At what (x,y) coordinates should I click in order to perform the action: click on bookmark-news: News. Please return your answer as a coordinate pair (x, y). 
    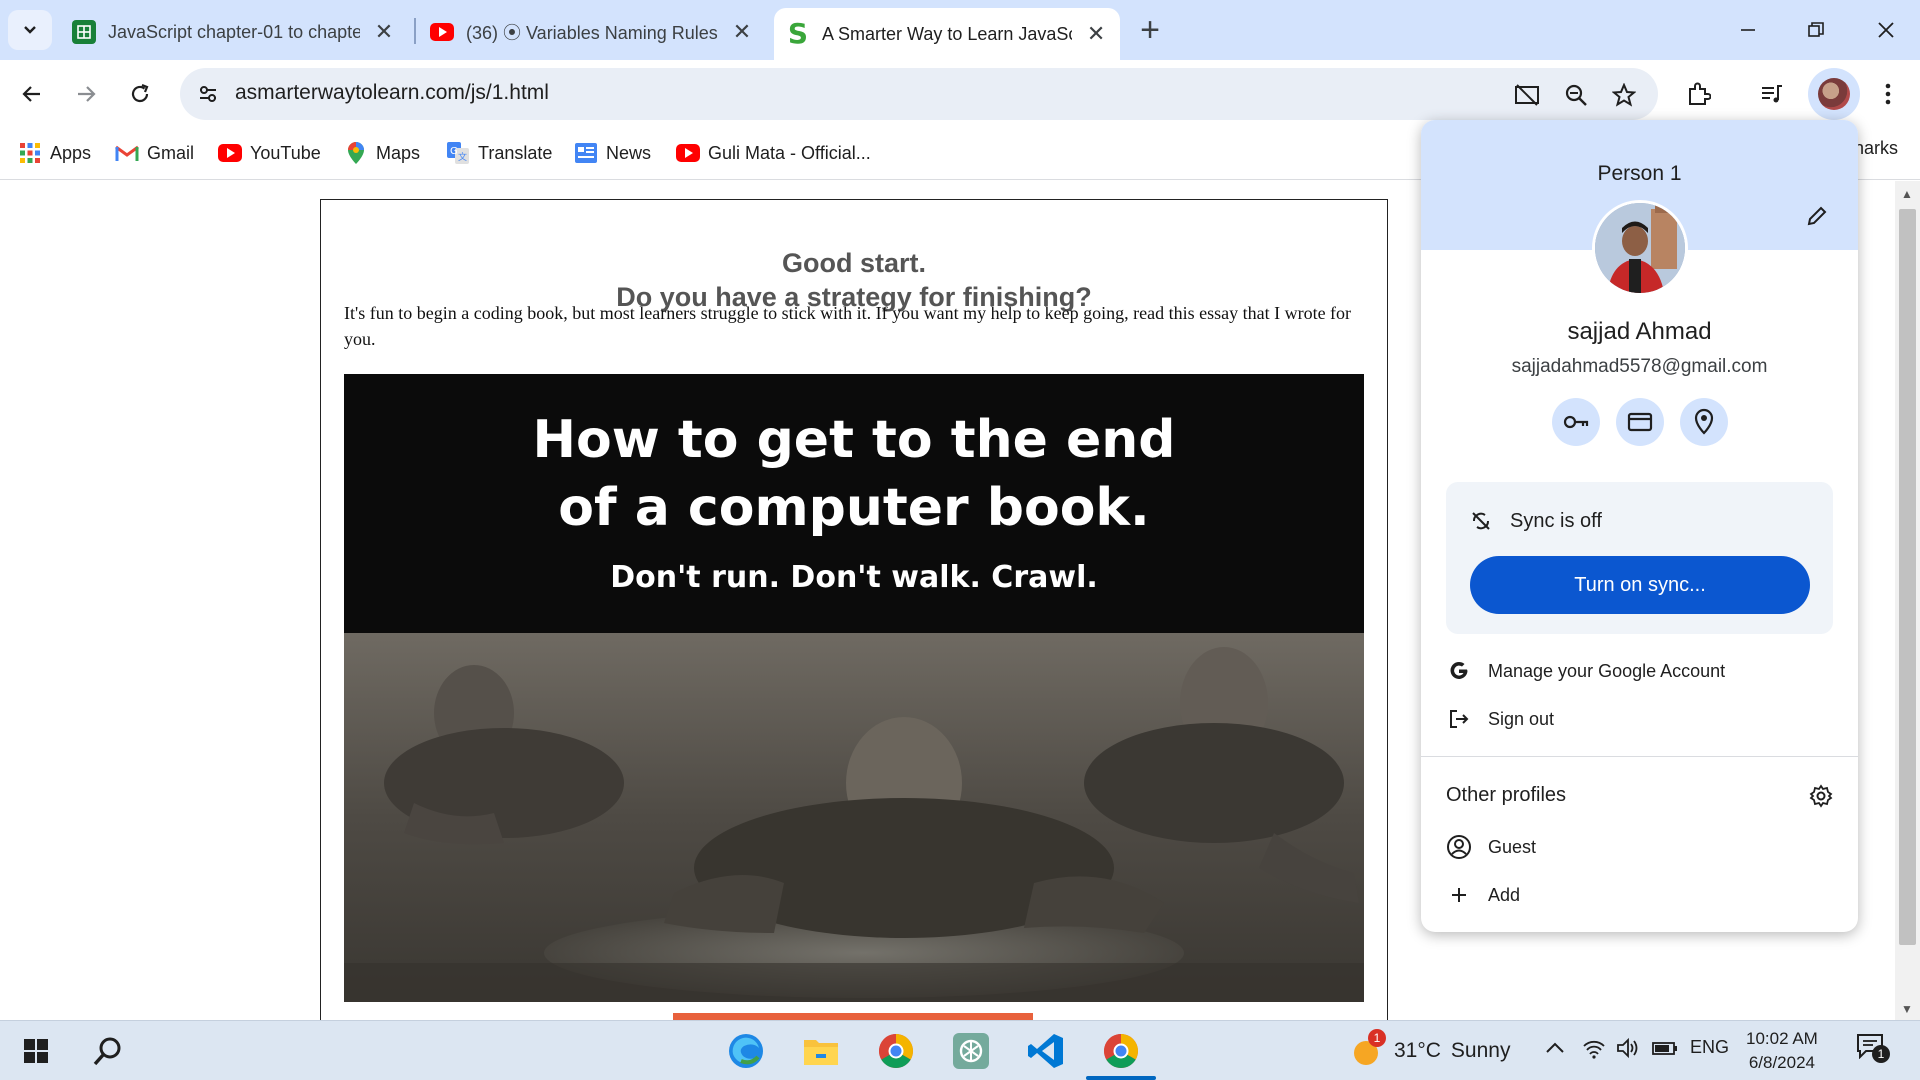
    Looking at the image, I should click on (612, 153).